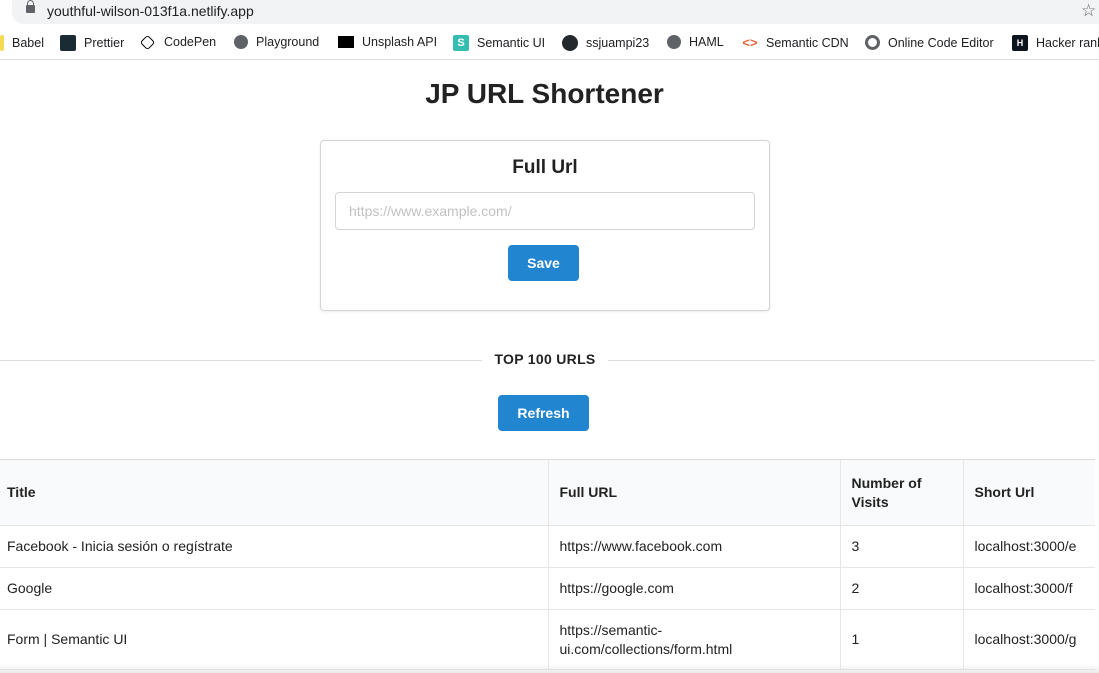 The height and width of the screenshot is (673, 1099). I want to click on unsplash-icon, so click(346, 42).